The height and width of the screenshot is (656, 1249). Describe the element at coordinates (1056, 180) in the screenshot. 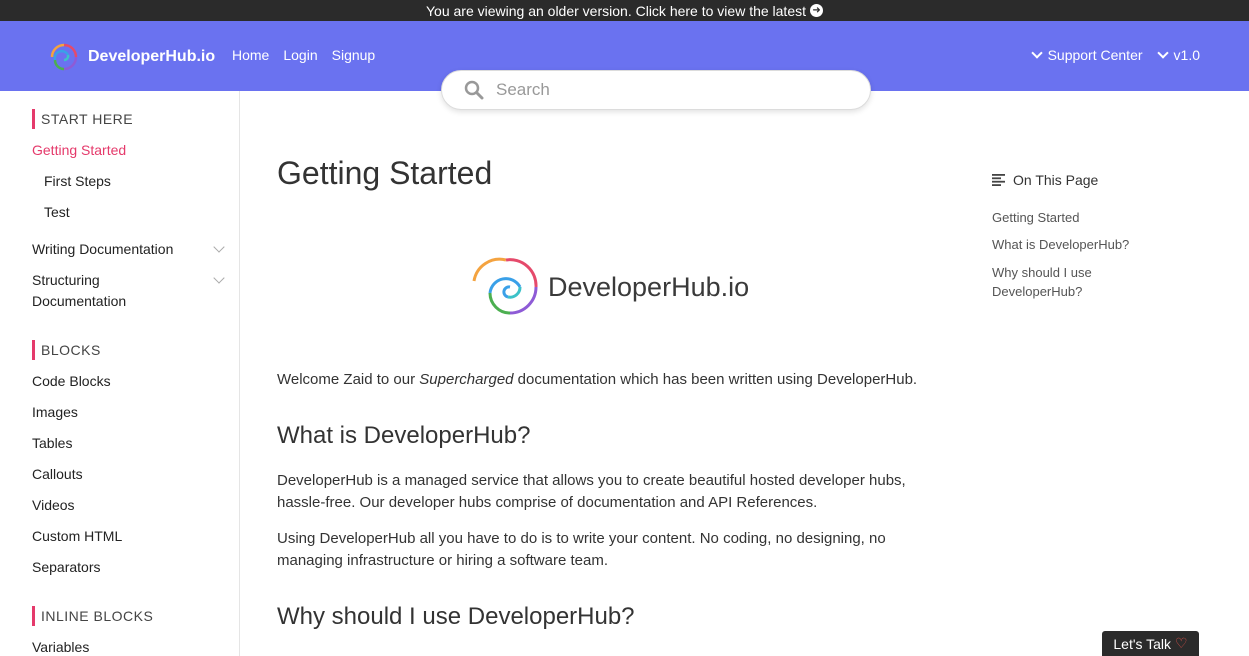

I see `toc-title: On This Page` at that location.